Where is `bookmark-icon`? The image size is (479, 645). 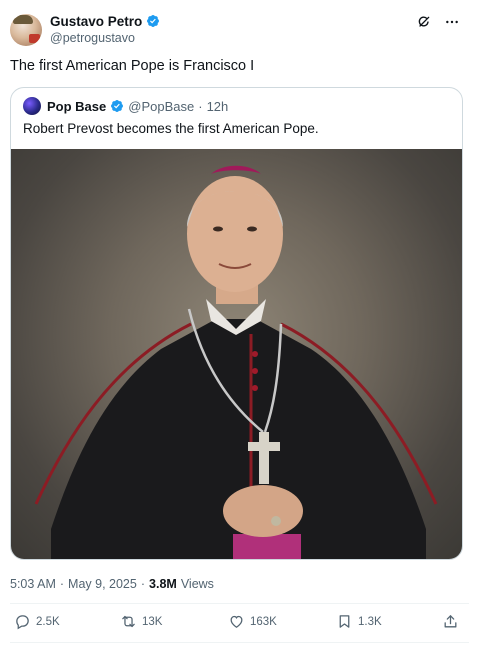
bookmark-icon is located at coordinates (344, 621).